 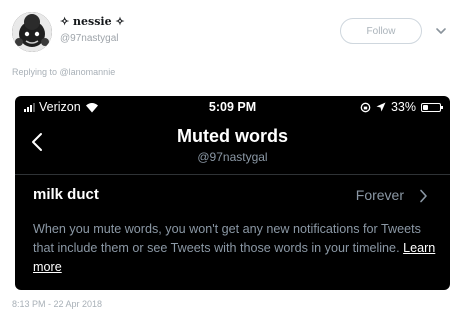 I want to click on page-subtitle: @97nastygal, so click(x=232, y=157).